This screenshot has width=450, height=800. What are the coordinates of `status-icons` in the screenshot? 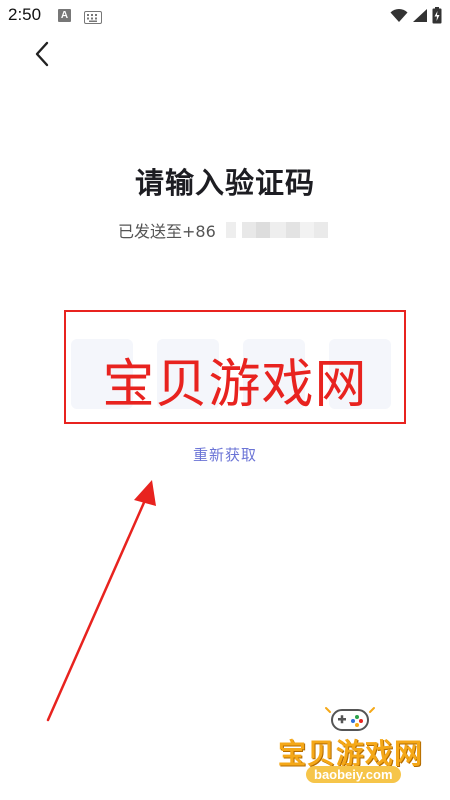 It's located at (416, 17).